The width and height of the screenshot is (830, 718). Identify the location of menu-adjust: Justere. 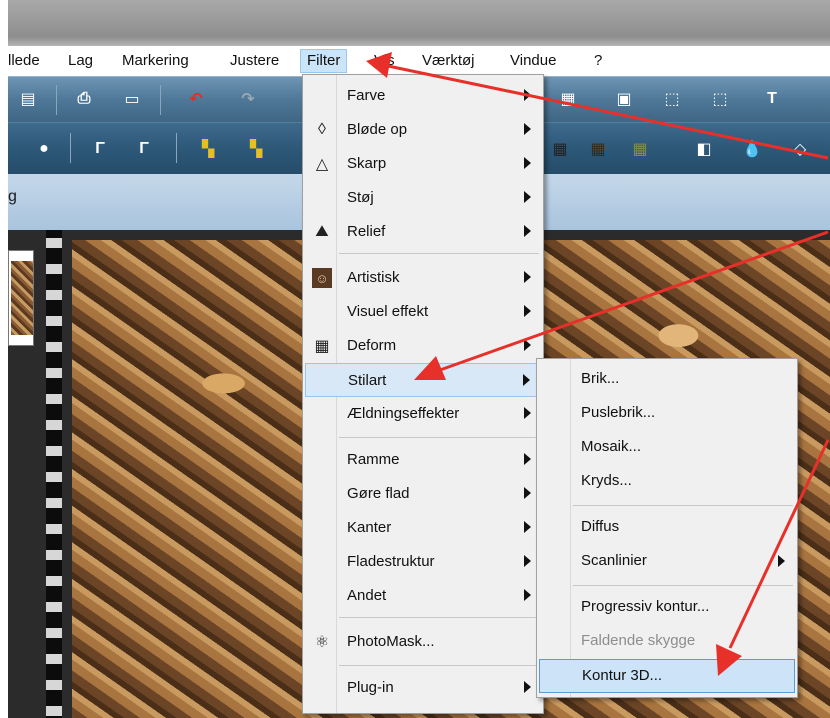
(254, 61).